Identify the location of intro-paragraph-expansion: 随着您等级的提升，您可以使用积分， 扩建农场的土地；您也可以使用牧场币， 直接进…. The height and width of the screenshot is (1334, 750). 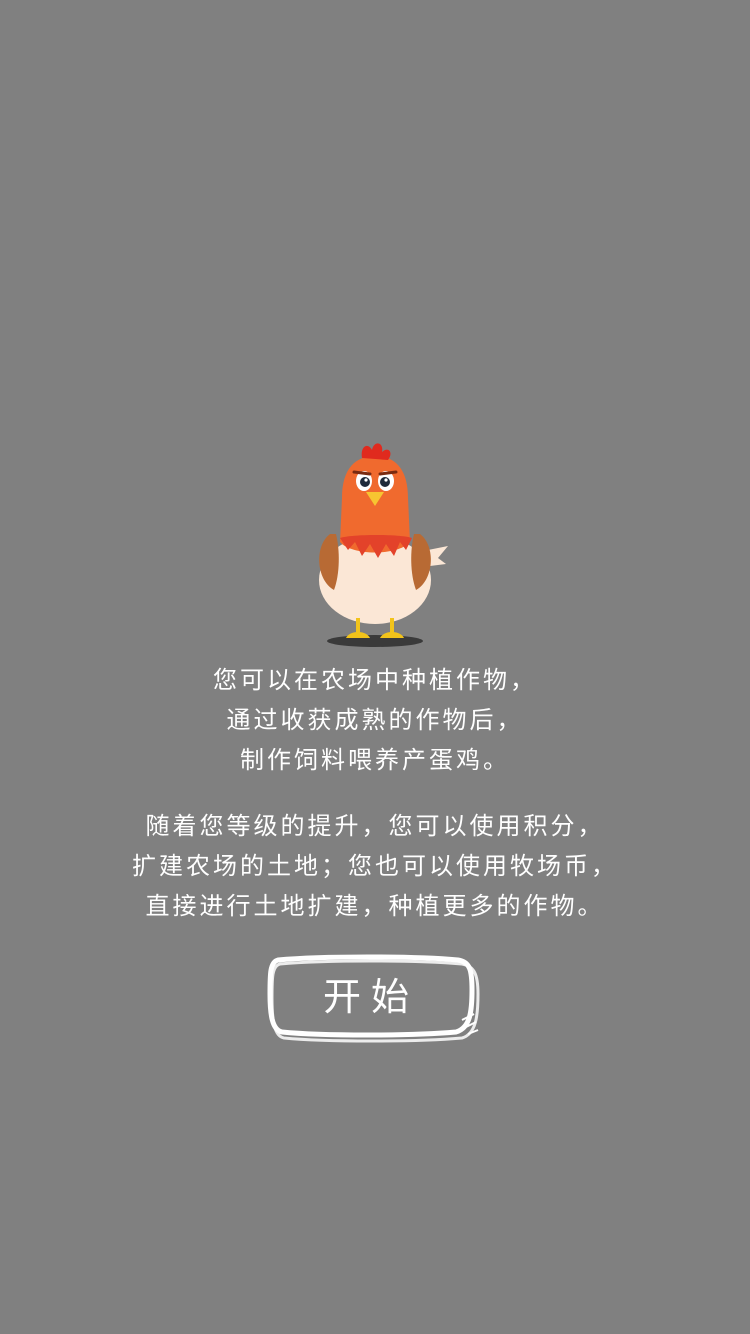
(375, 866).